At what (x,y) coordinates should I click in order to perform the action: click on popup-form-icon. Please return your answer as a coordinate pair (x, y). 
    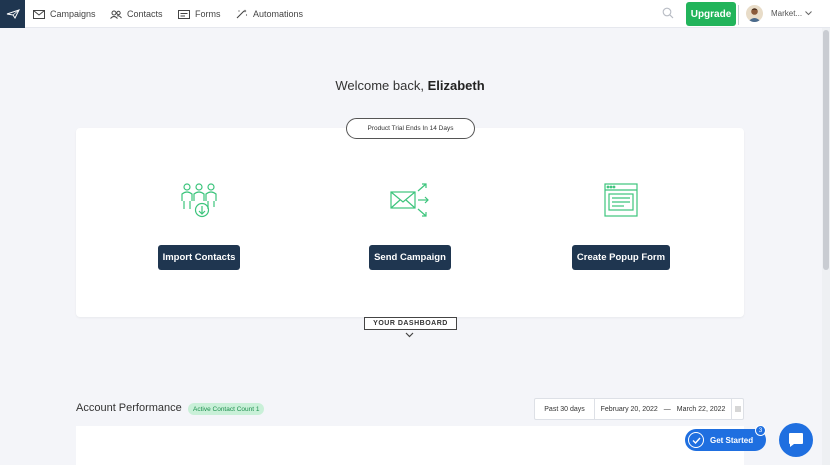
    Looking at the image, I should click on (621, 200).